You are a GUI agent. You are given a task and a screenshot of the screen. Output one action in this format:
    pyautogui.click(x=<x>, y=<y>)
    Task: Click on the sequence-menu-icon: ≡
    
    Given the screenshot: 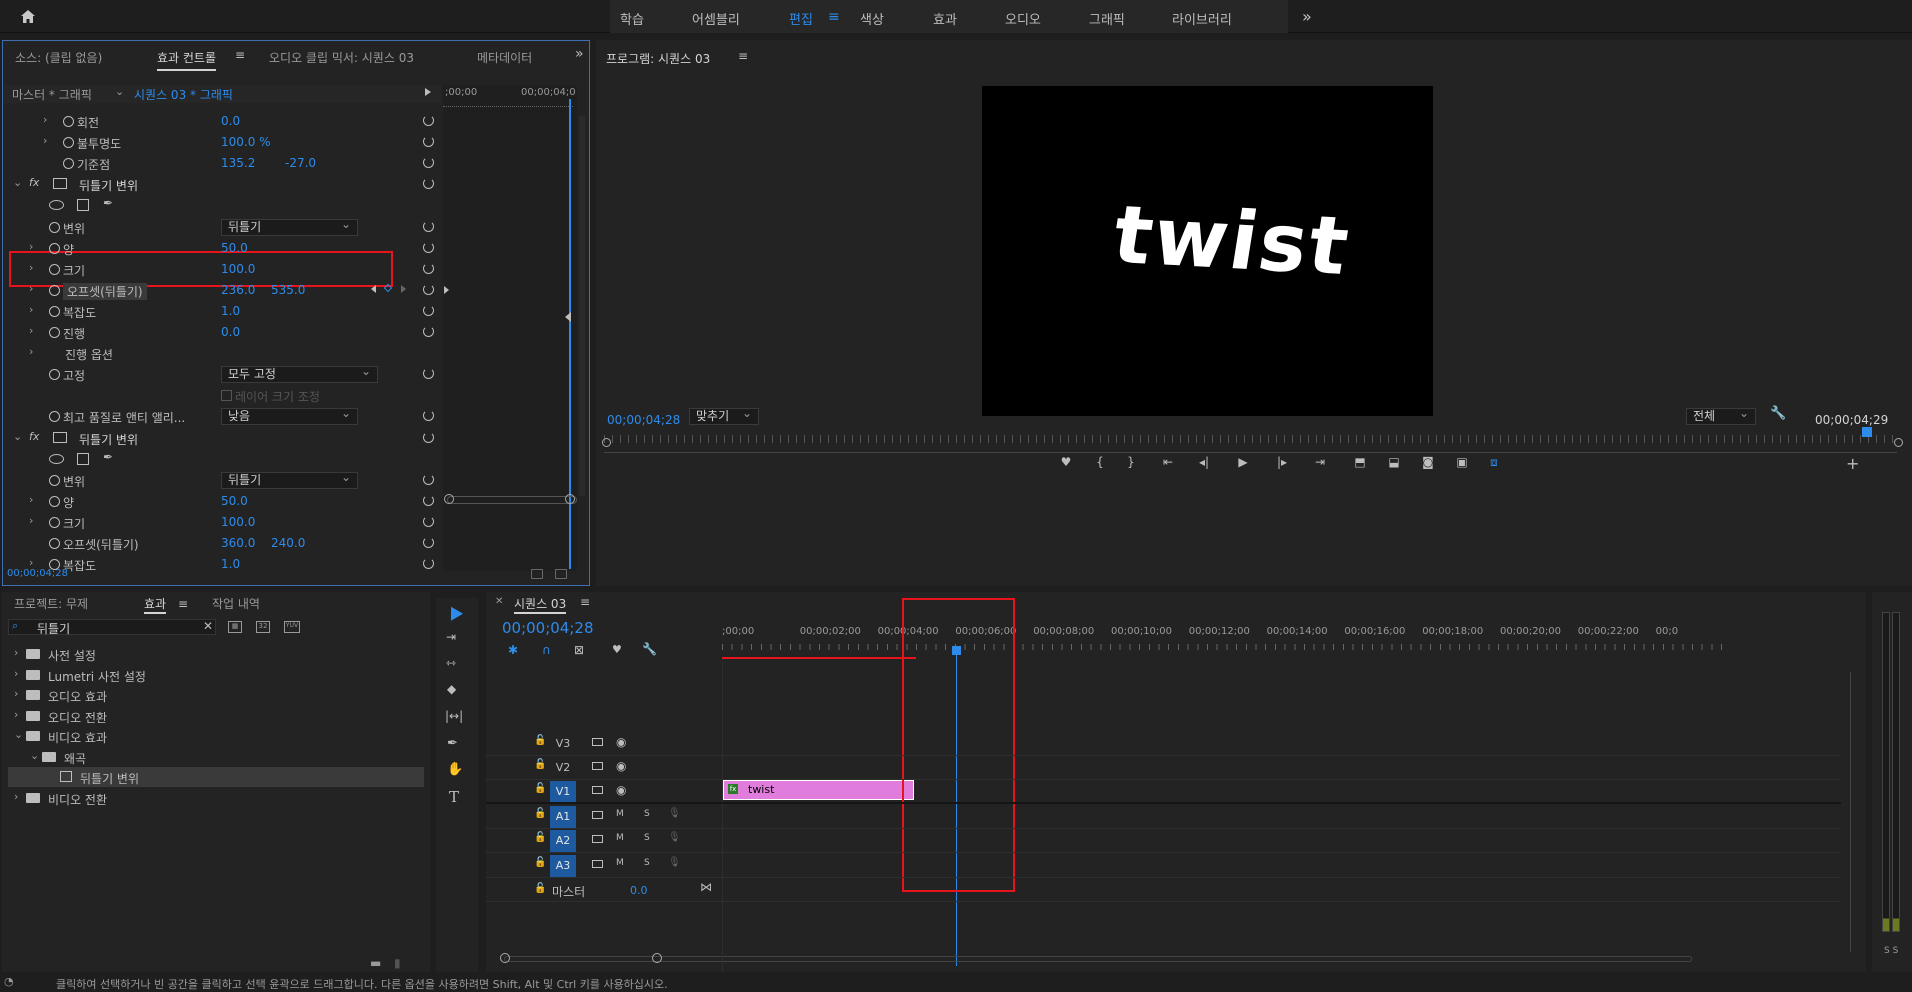 What is the action you would take?
    pyautogui.click(x=585, y=602)
    